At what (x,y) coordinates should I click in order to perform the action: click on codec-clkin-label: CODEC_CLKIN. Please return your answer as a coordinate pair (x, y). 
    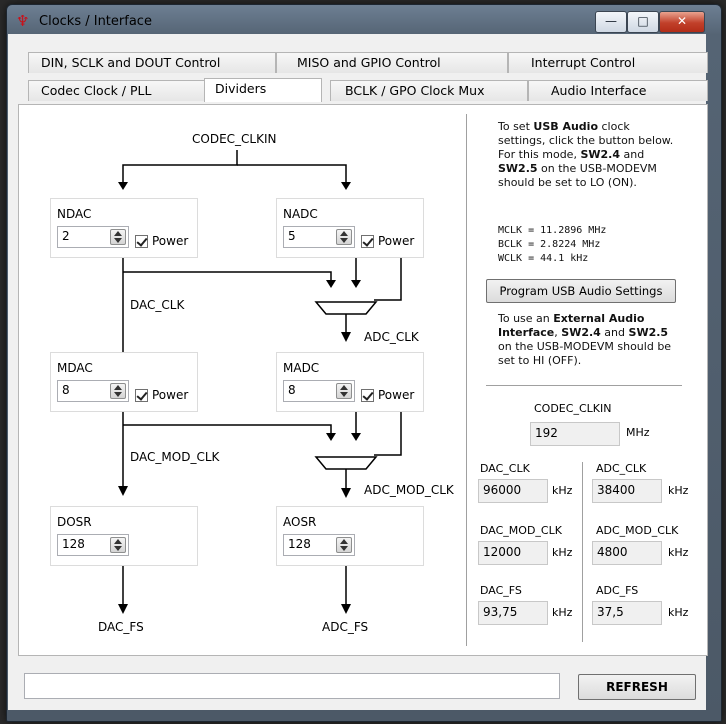
    Looking at the image, I should click on (234, 139).